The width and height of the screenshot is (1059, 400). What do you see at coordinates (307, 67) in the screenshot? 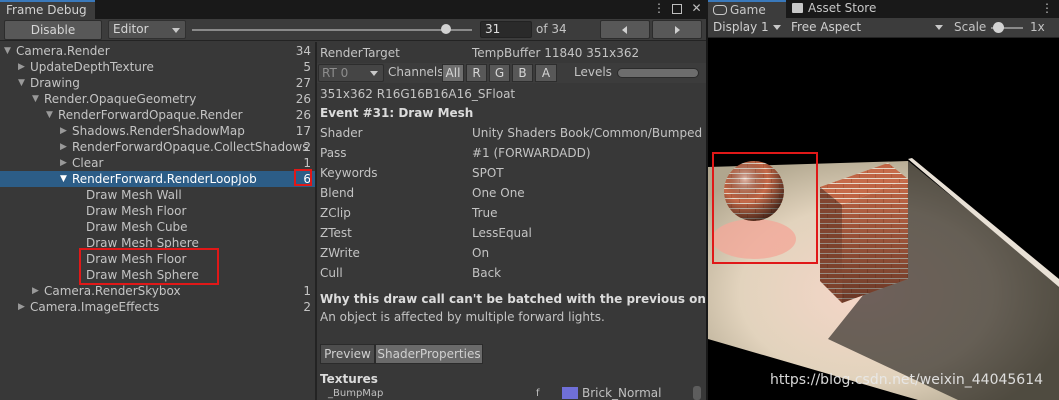
I see `tree-row-count: 5` at bounding box center [307, 67].